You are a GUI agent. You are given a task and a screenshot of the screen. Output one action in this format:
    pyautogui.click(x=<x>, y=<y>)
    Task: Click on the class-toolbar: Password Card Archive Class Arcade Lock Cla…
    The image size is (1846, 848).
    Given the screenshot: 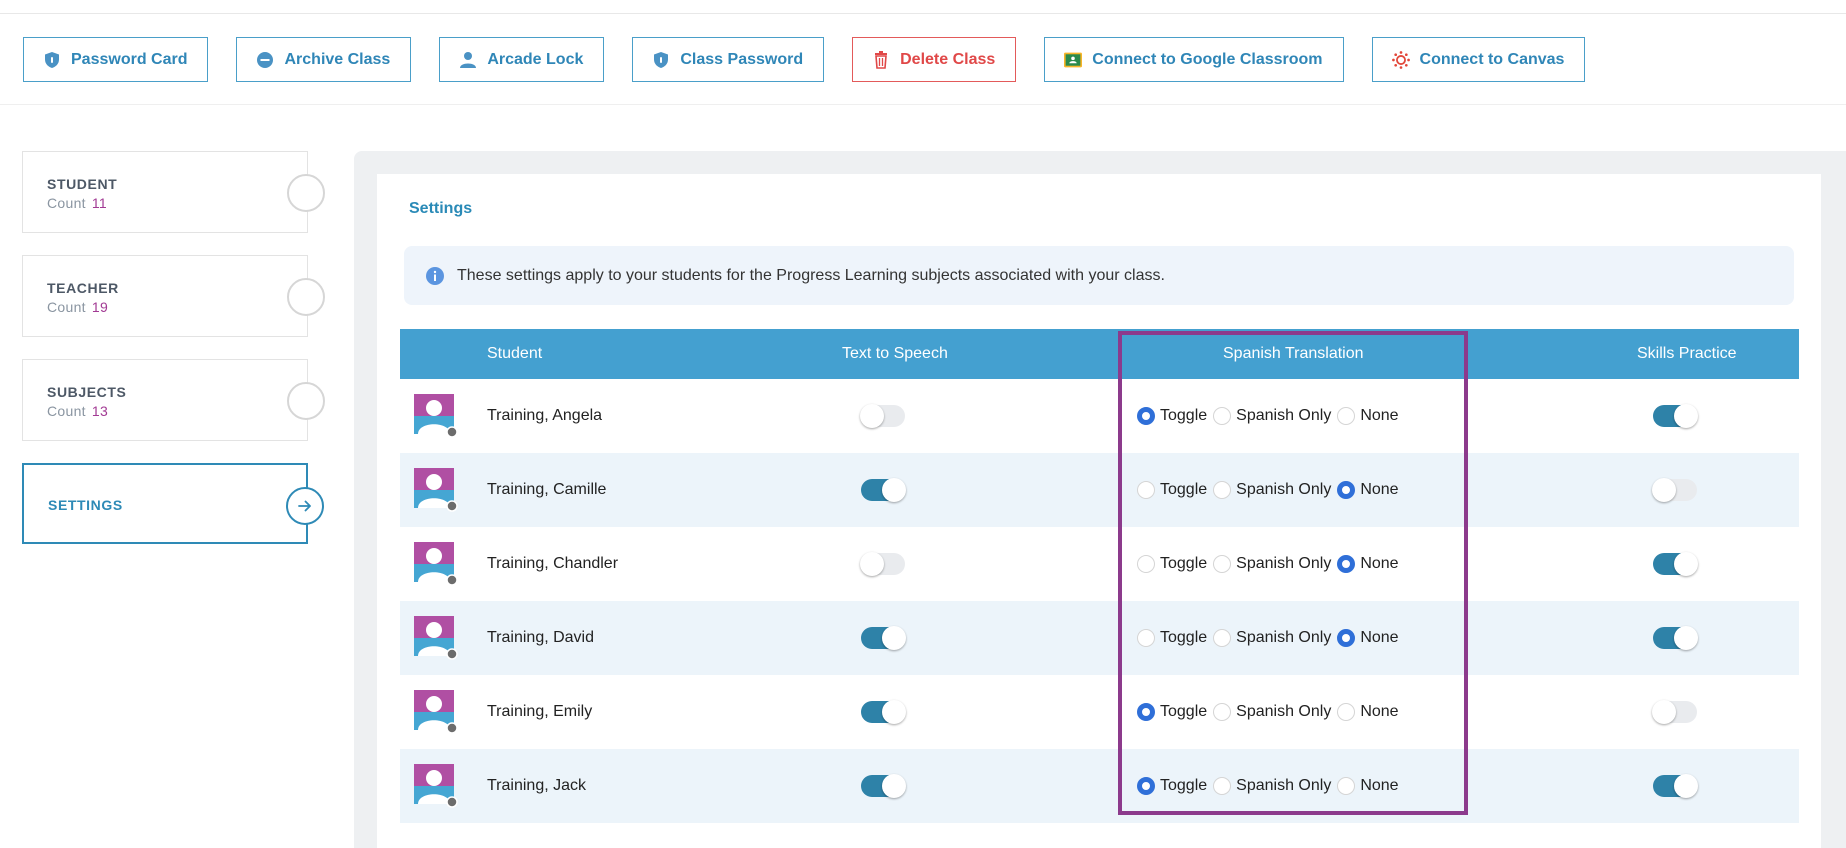 What is the action you would take?
    pyautogui.click(x=804, y=59)
    